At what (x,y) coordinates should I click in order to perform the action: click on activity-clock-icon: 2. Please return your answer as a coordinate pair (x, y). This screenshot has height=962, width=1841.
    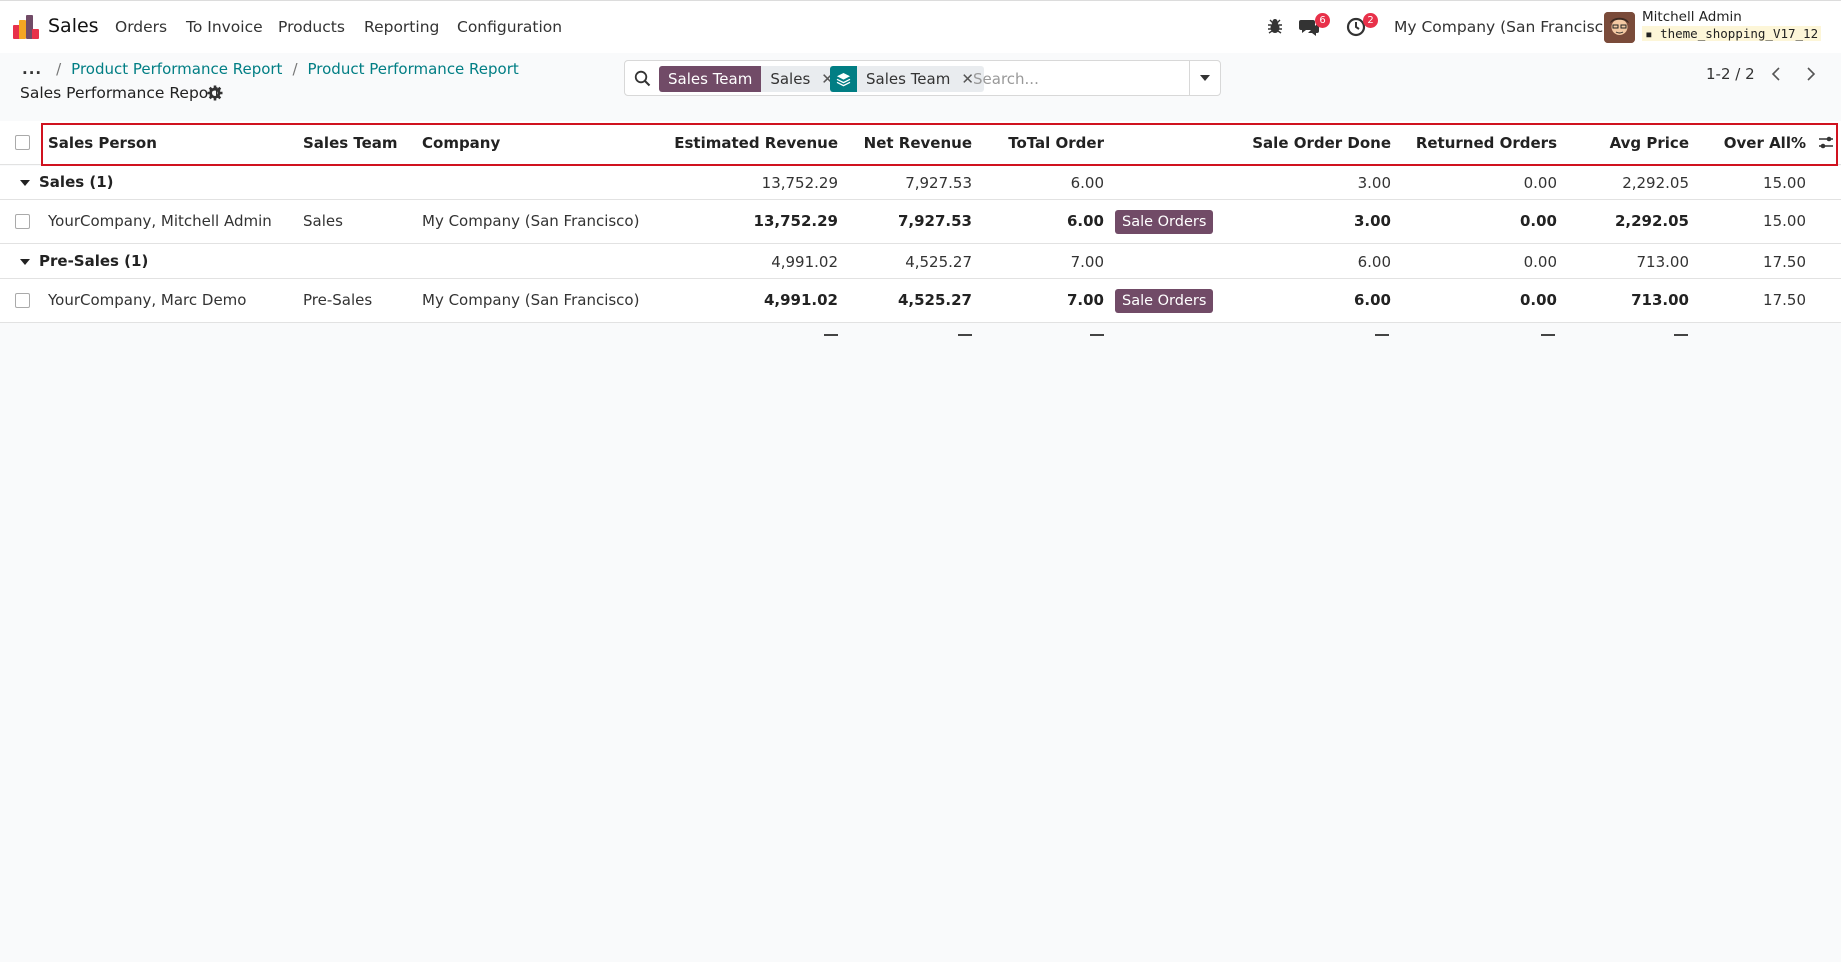
    Looking at the image, I should click on (1362, 26).